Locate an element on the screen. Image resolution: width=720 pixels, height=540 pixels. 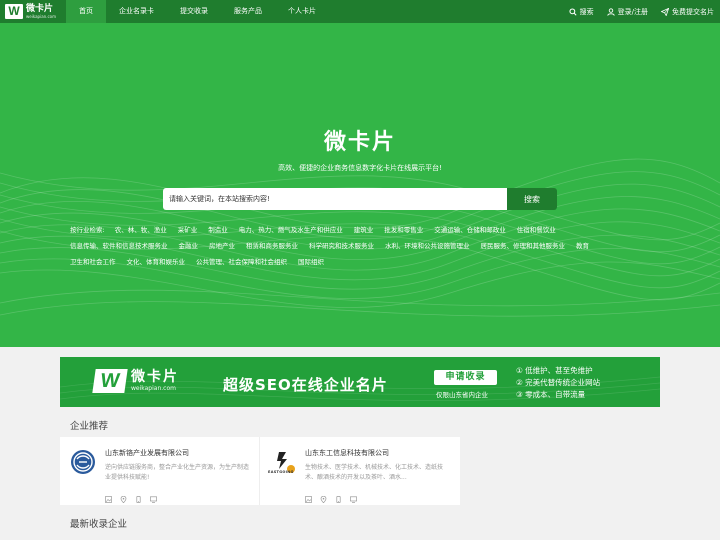
industry-link: 文化、体育和娱乐业 is located at coordinates (156, 262).